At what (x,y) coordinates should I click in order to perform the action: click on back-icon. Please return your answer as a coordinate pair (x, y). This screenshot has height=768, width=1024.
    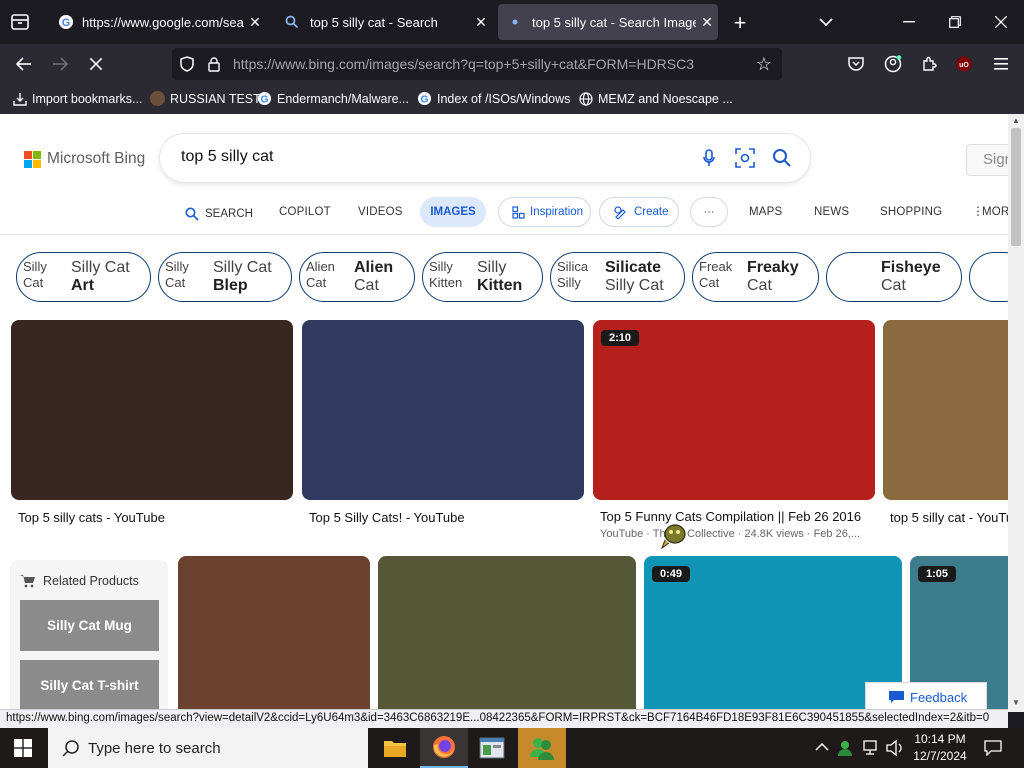
    Looking at the image, I should click on (24, 64).